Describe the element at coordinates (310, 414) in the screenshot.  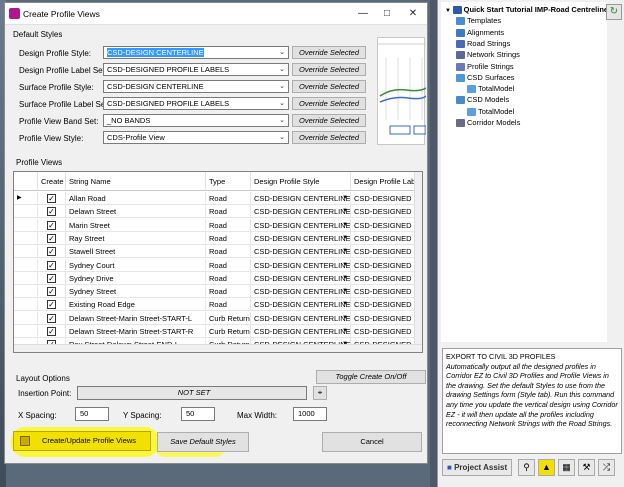
I see `max-width-input: 1000` at that location.